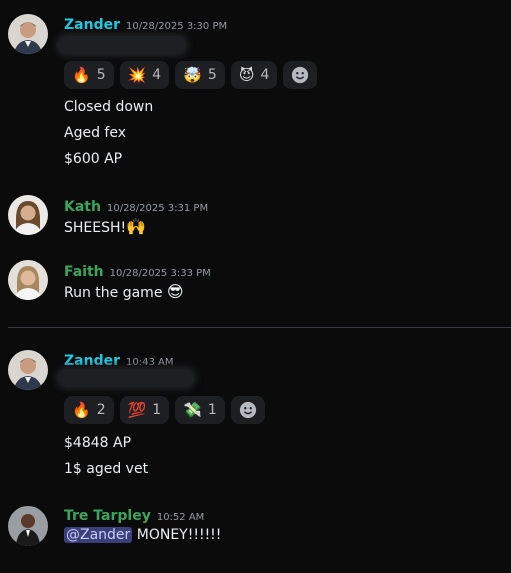  Describe the element at coordinates (177, 26) in the screenshot. I see `timestamp: 10/28/2025 3:30 PM` at that location.